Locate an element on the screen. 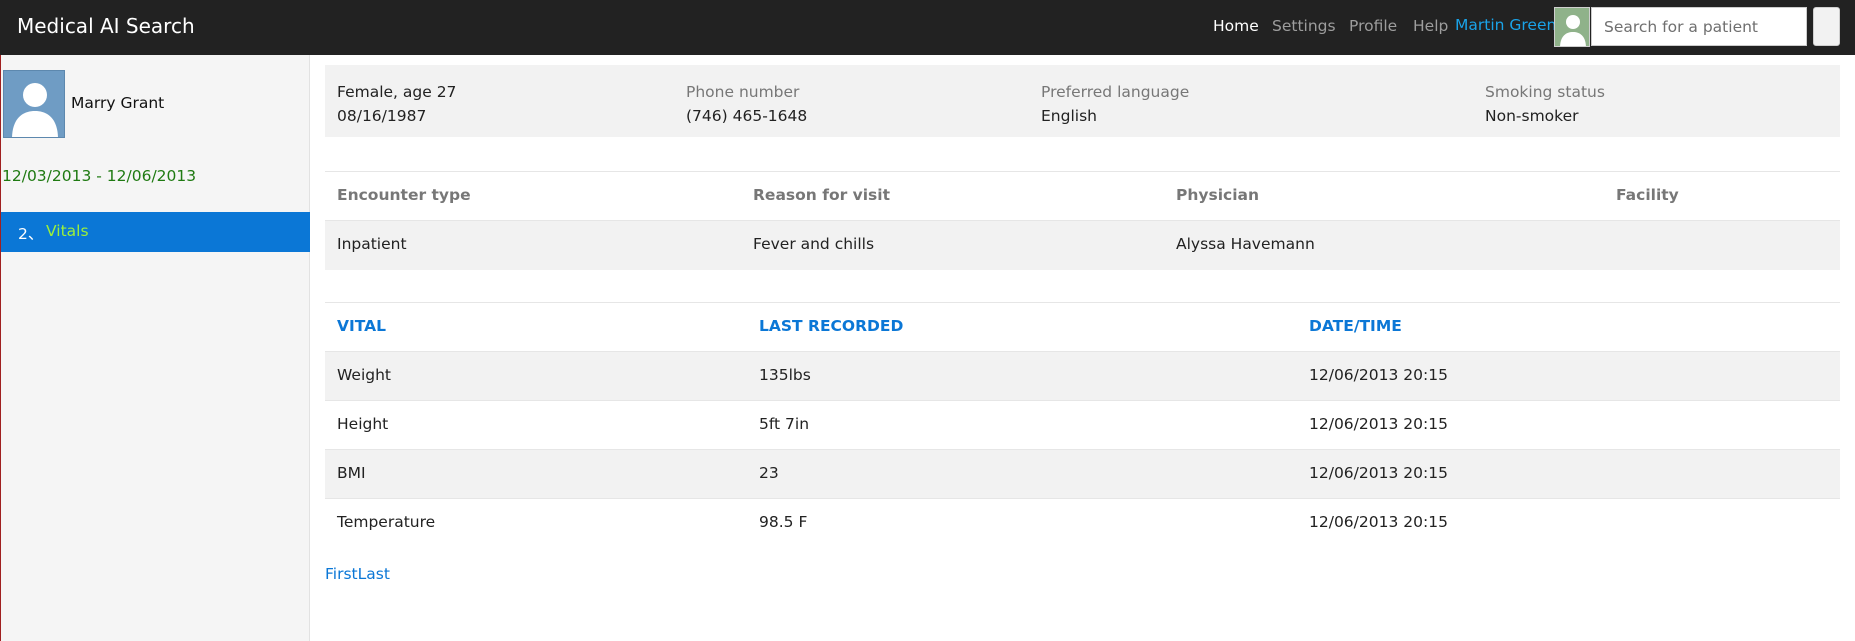 This screenshot has height=641, width=1855. nav-home: Home is located at coordinates (1236, 26).